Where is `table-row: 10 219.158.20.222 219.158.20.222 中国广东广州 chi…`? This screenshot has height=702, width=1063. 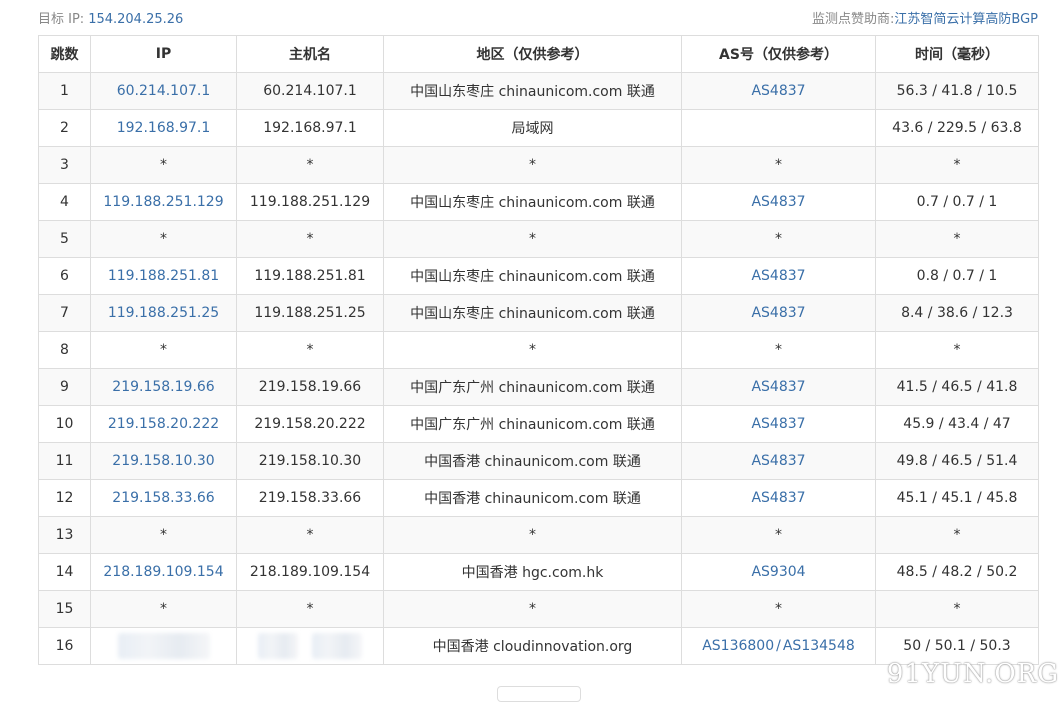 table-row: 10 219.158.20.222 219.158.20.222 中国广东广州 chi… is located at coordinates (538, 424).